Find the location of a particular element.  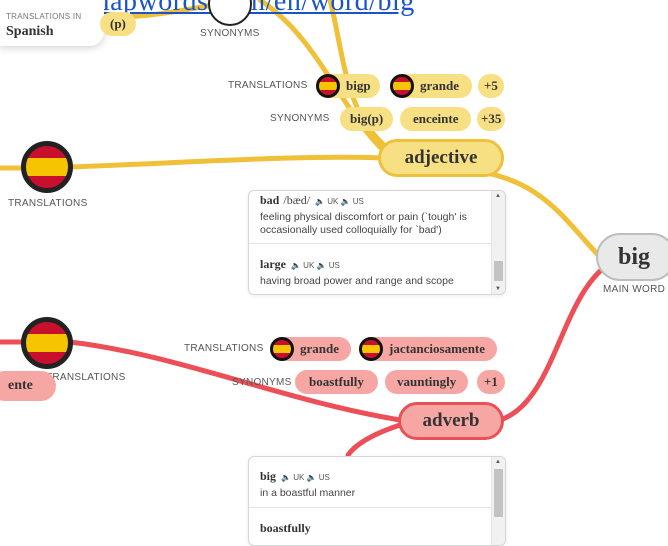

adverb-translation-pill: jactanciosamente is located at coordinates (428, 349).